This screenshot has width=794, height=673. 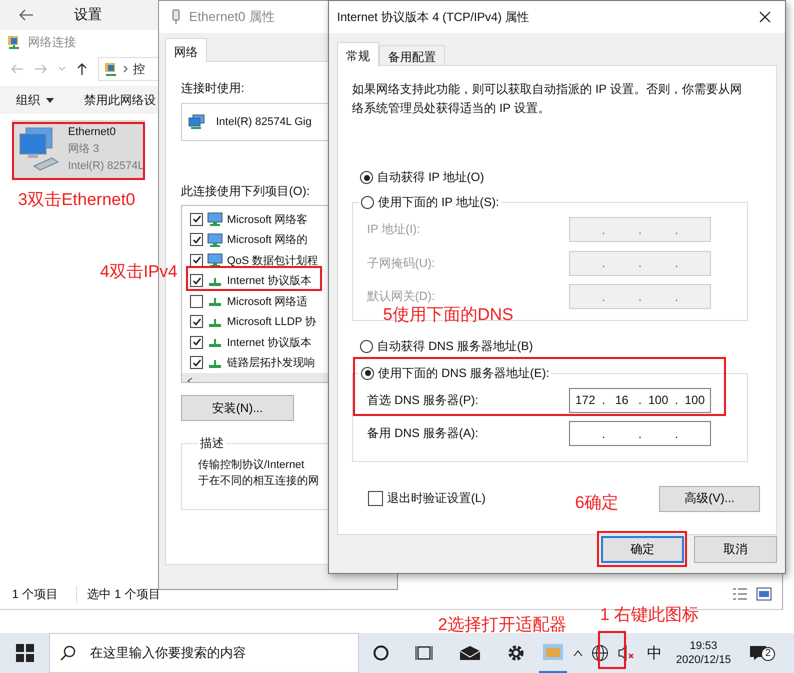 I want to click on windows-start-icon, so click(x=25, y=653).